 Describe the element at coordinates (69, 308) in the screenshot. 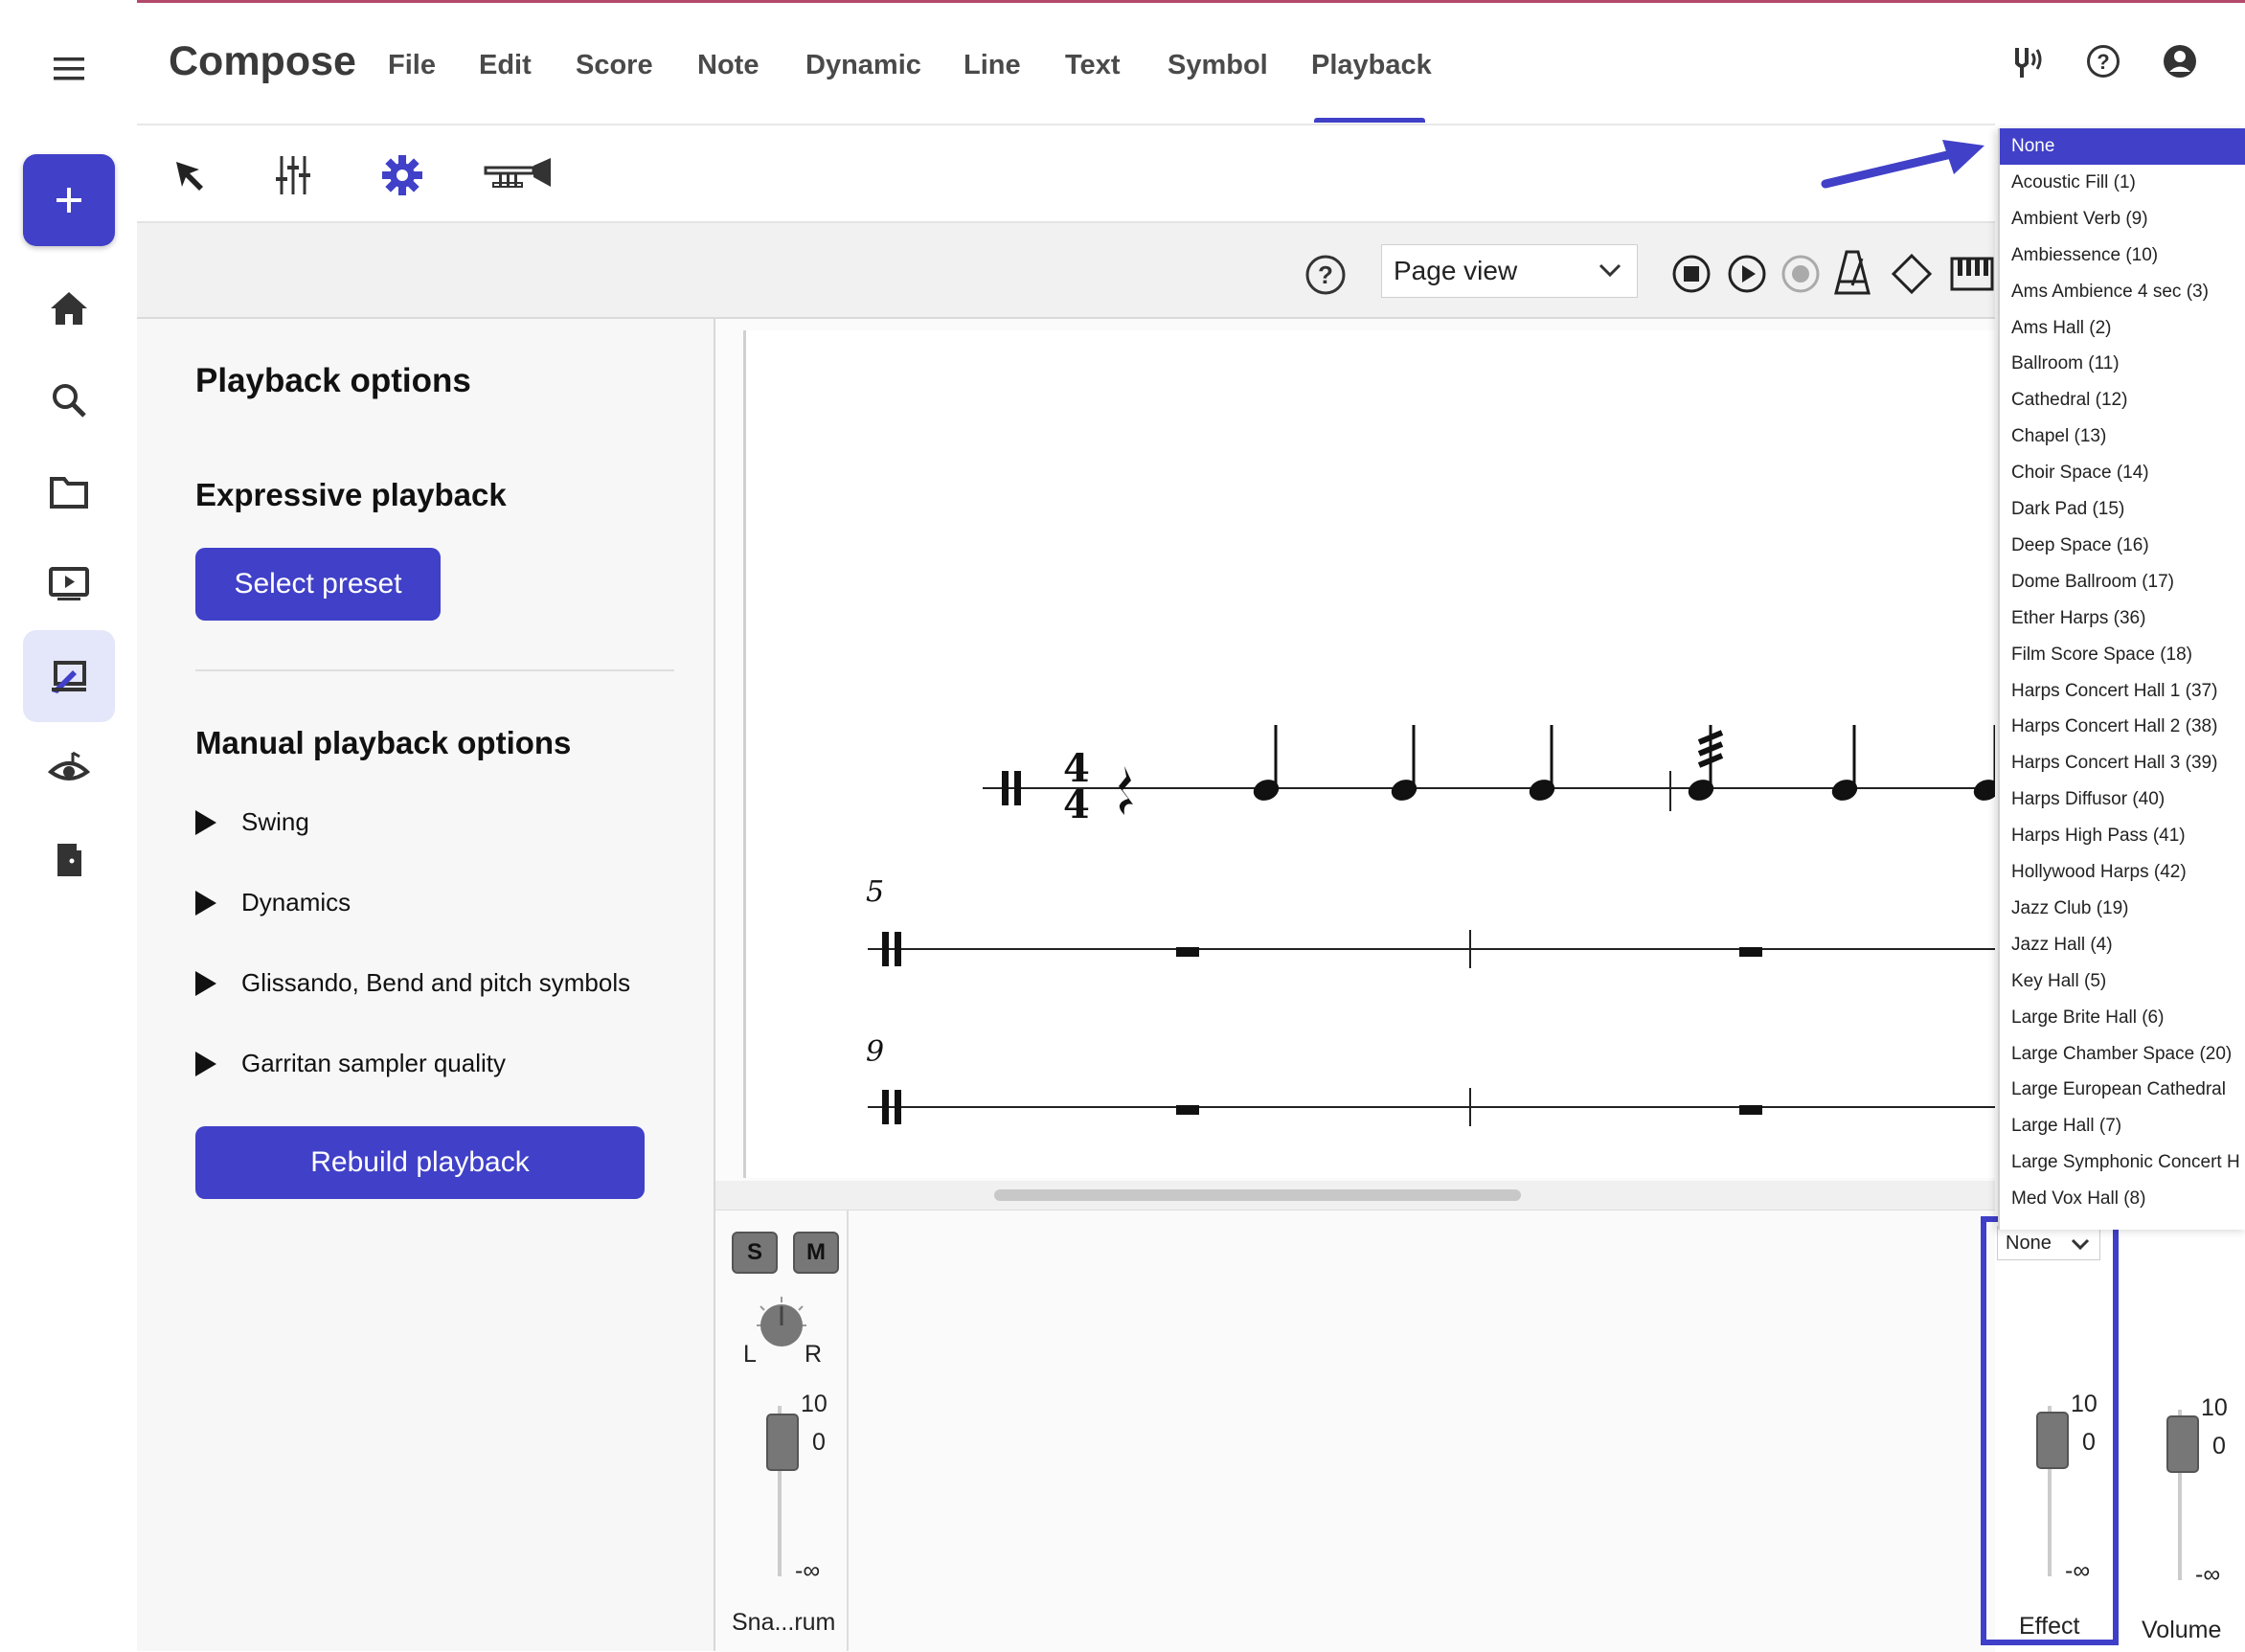

I see `home-button` at that location.